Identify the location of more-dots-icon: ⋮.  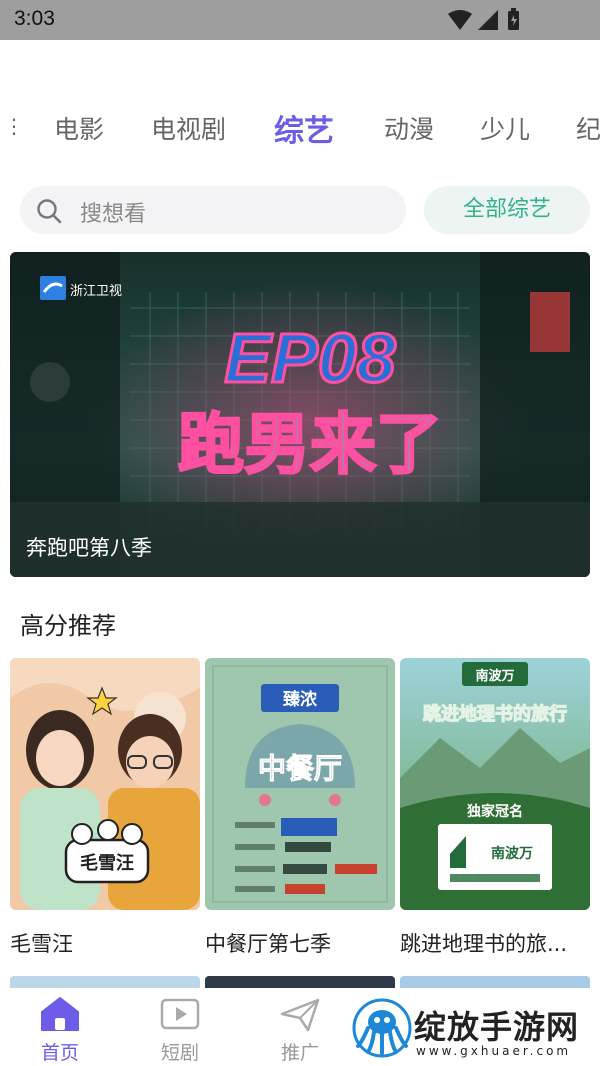
(14, 126).